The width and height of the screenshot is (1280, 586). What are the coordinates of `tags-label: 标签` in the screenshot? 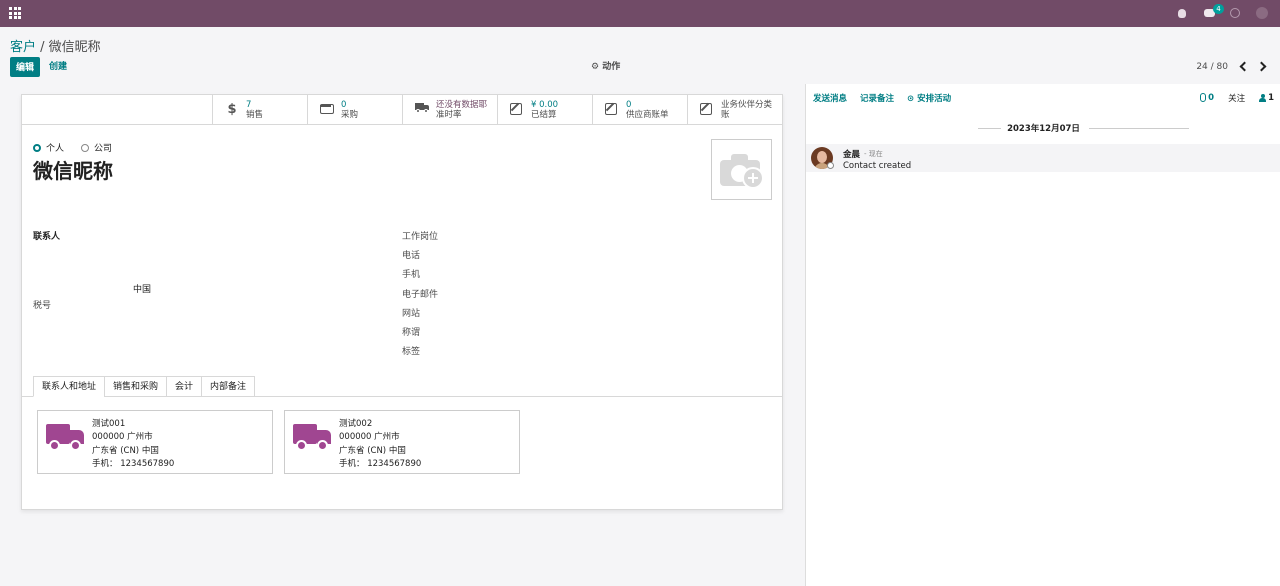 It's located at (411, 352).